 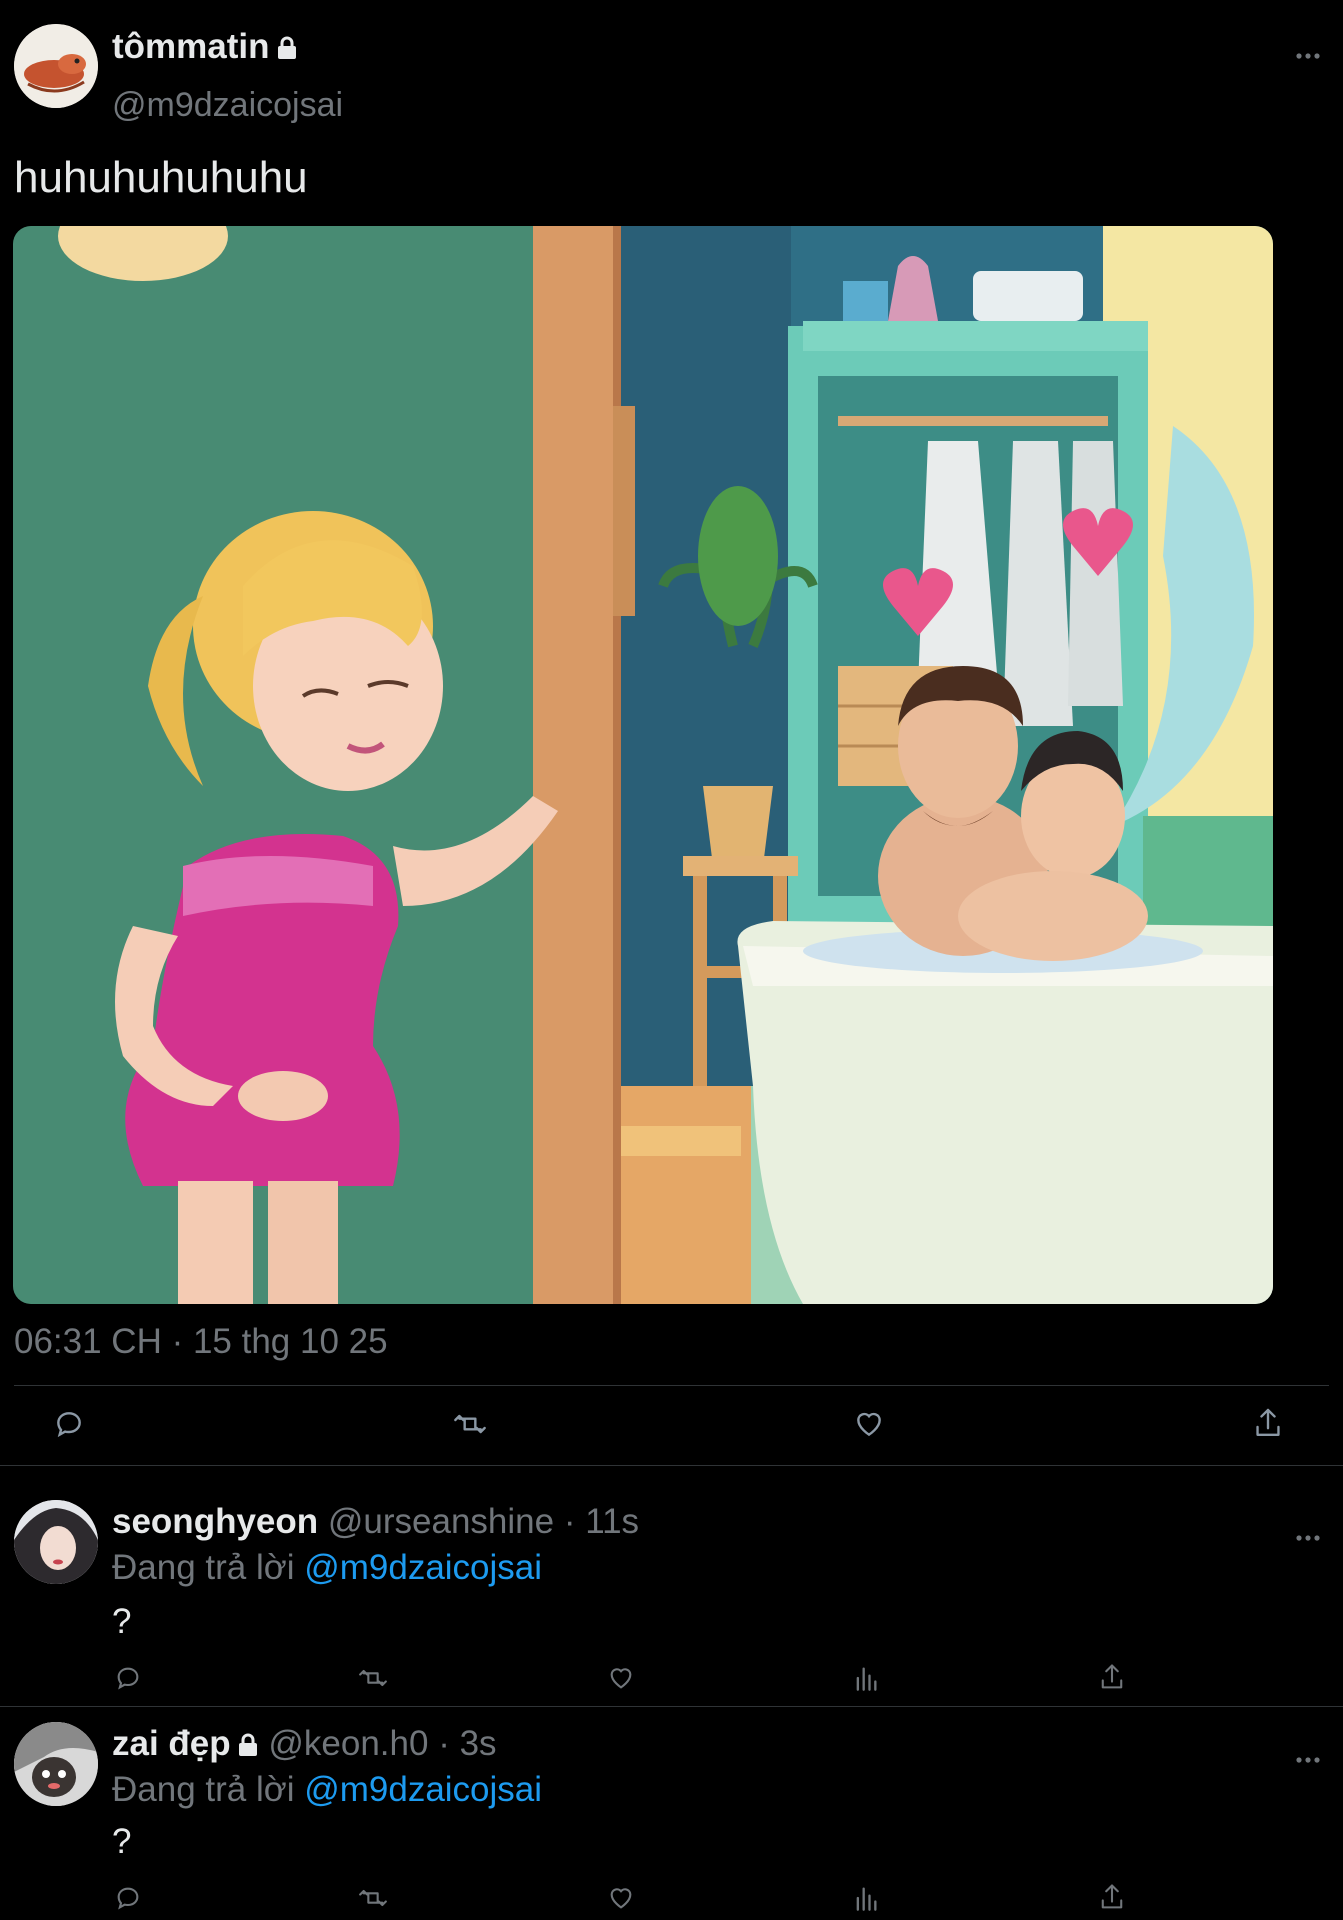 What do you see at coordinates (467, 1743) in the screenshot?
I see `reply-time: · 3s` at bounding box center [467, 1743].